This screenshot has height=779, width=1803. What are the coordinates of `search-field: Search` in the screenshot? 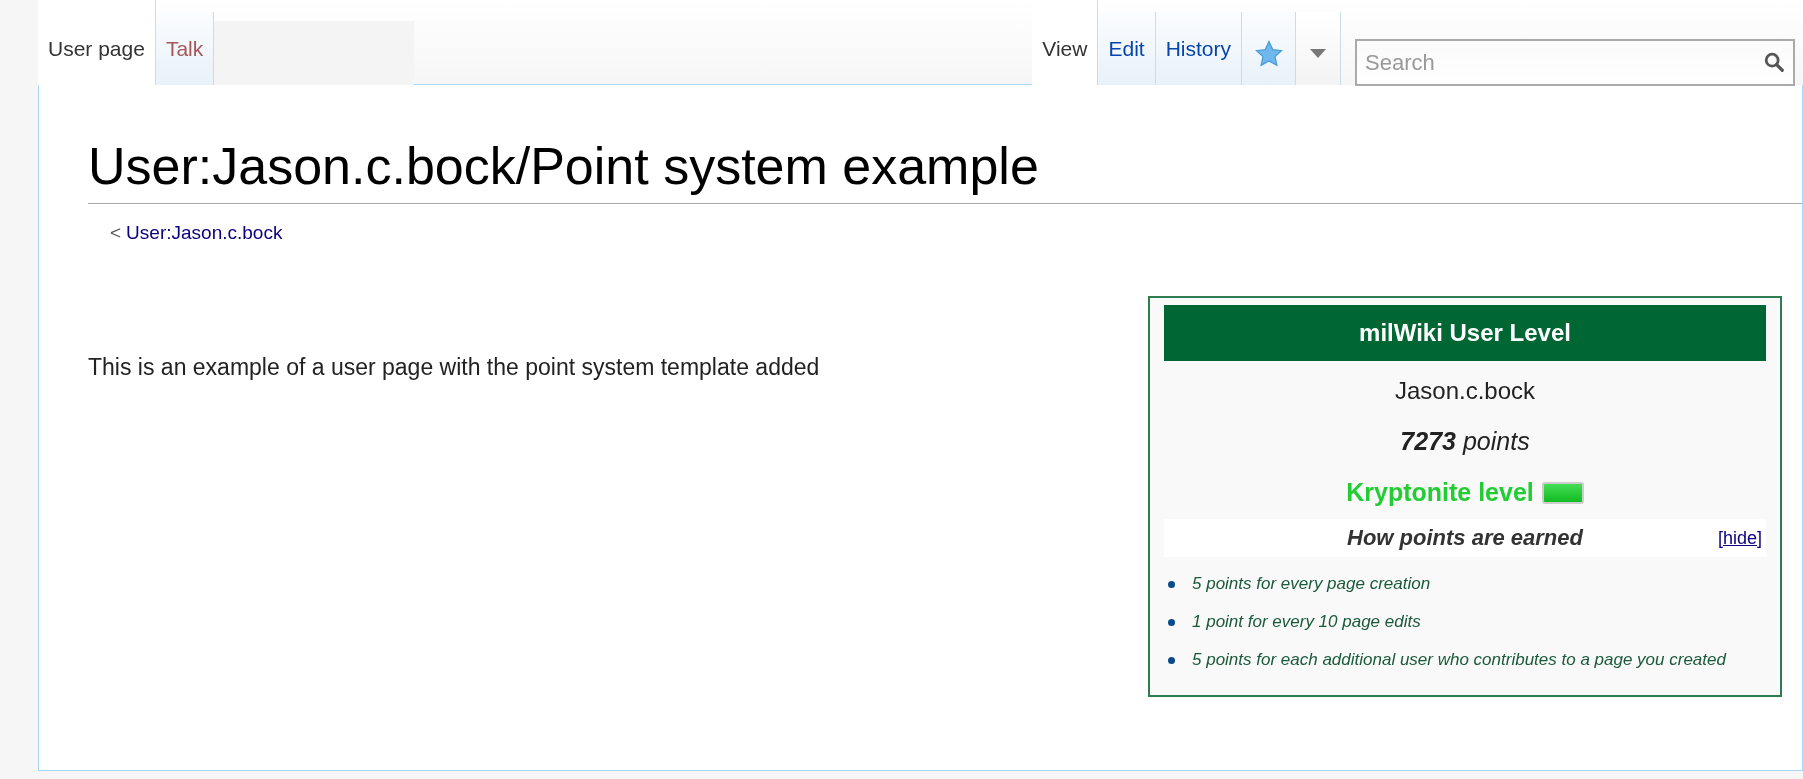 It's located at (1575, 62).